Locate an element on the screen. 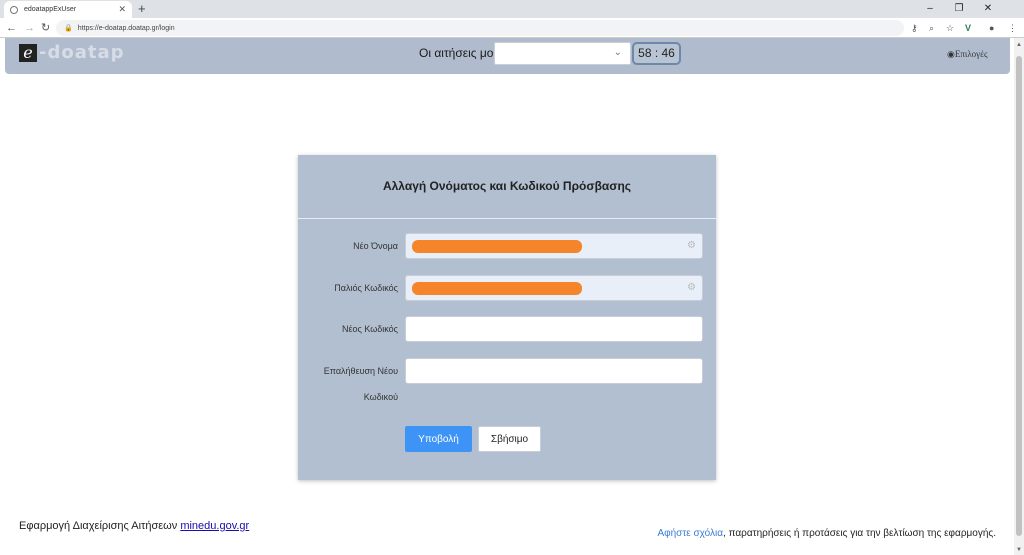 The height and width of the screenshot is (555, 1024). feedback-link: Αφήστε σχόλια is located at coordinates (690, 533).